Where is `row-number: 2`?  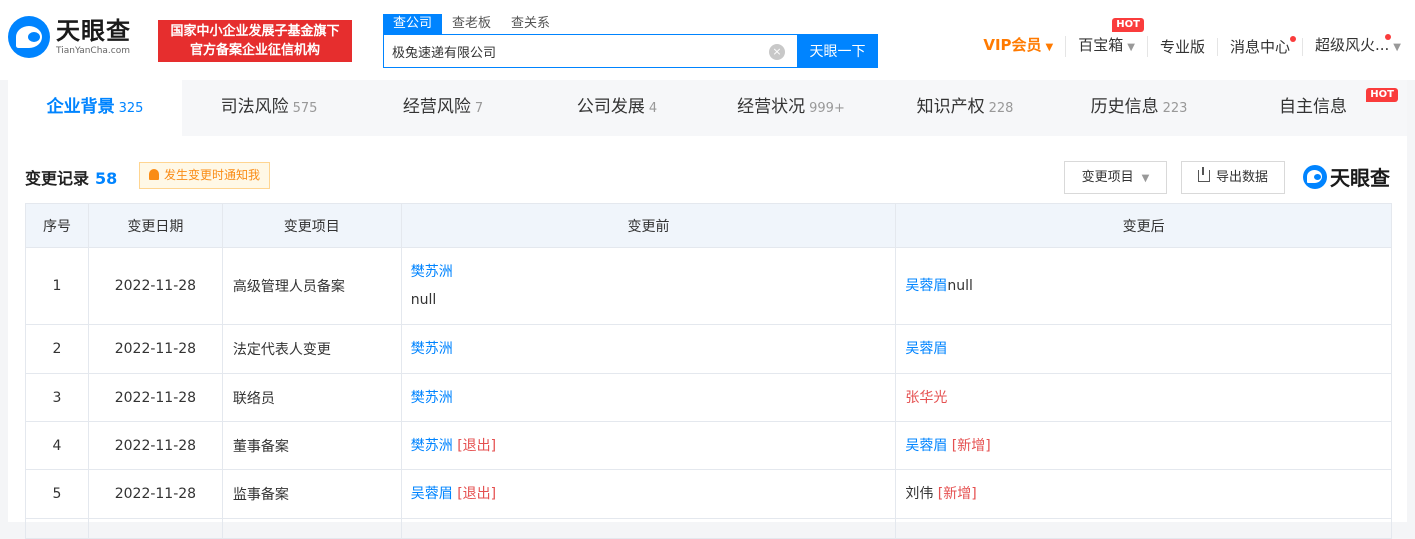
row-number: 2 is located at coordinates (57, 349).